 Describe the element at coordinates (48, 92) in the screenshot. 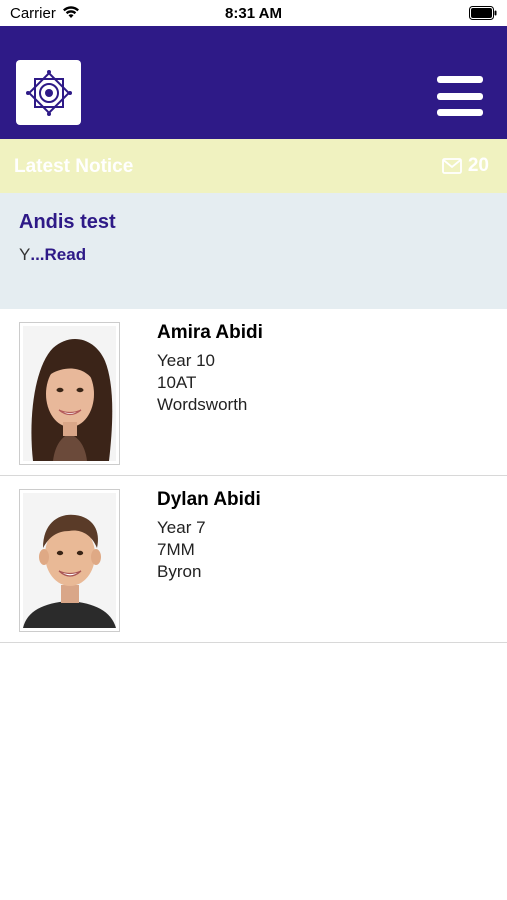

I see `school-crest-icon` at that location.